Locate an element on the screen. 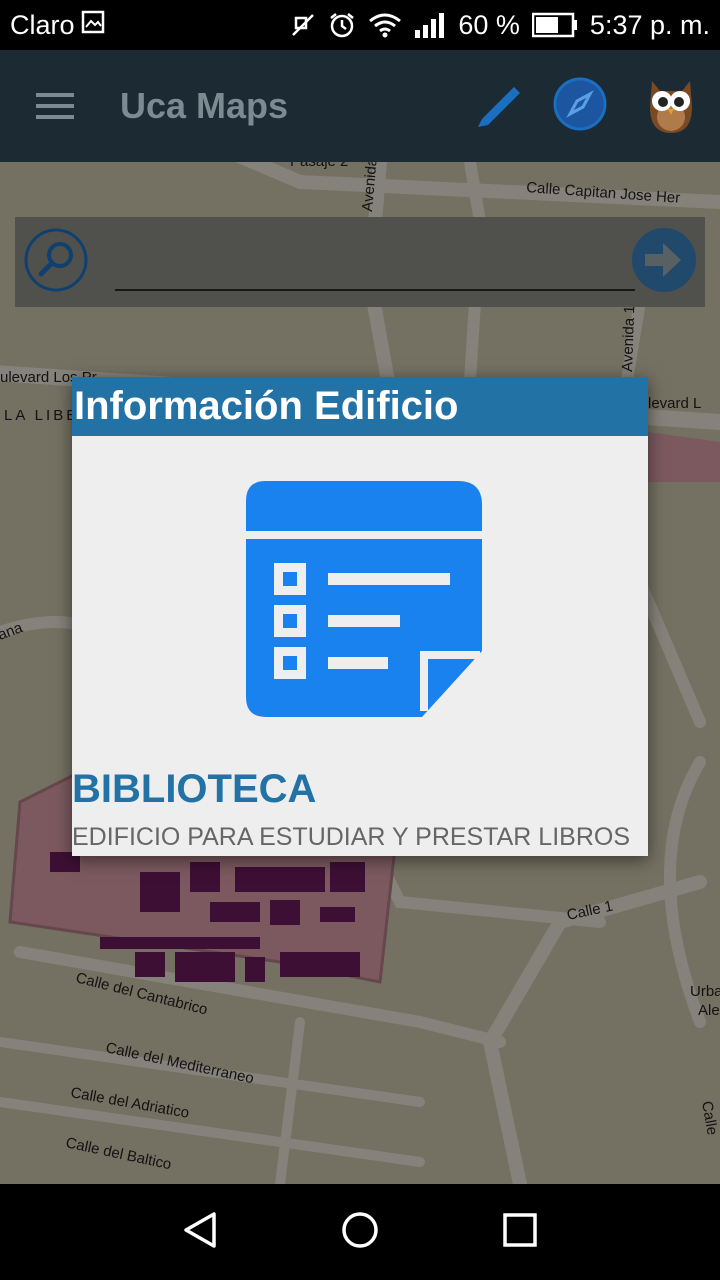  document-list-icon is located at coordinates (364, 601).